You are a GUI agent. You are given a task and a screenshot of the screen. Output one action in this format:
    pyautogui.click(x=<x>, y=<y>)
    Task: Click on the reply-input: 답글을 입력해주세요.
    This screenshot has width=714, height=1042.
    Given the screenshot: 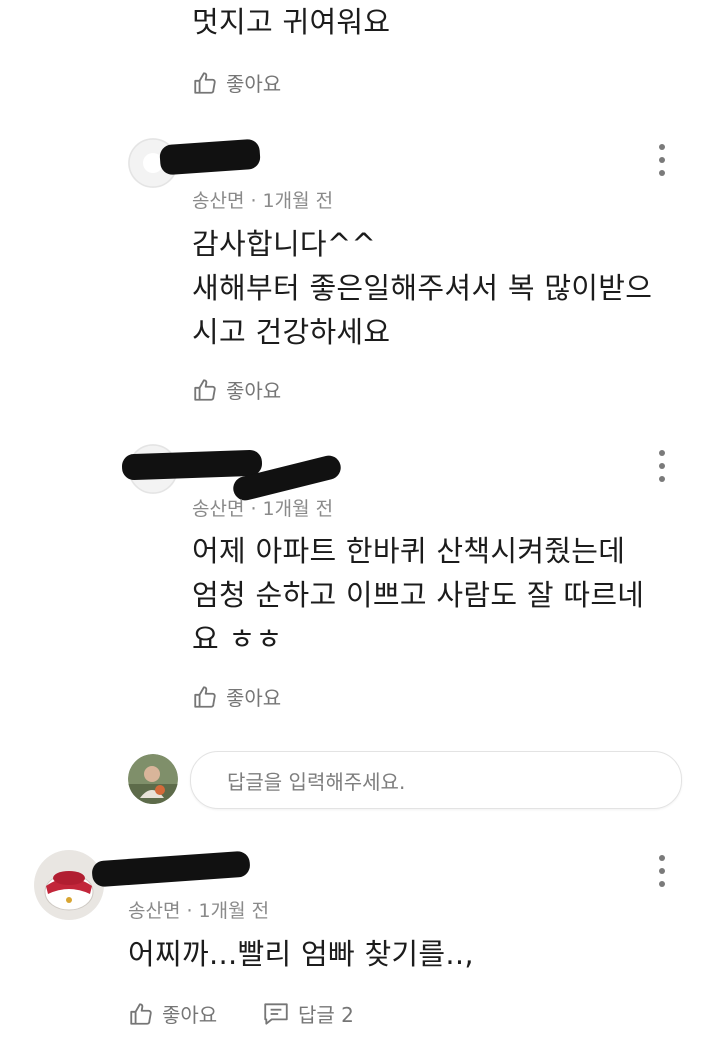 What is the action you would take?
    pyautogui.click(x=436, y=780)
    